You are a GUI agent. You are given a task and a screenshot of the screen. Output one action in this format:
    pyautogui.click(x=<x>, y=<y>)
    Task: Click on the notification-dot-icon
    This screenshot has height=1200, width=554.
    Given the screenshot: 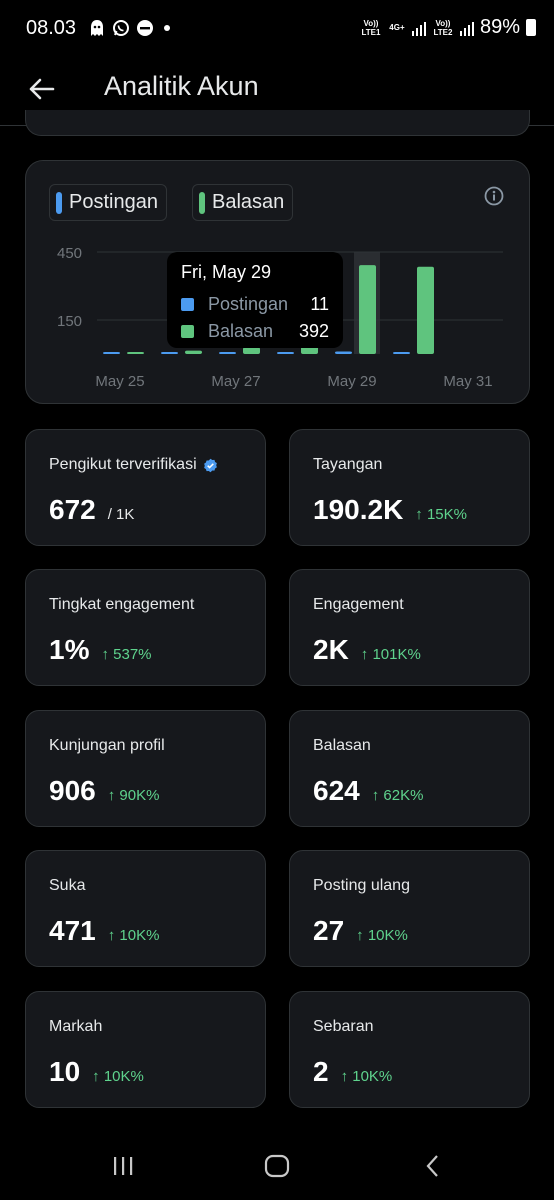 What is the action you would take?
    pyautogui.click(x=167, y=28)
    